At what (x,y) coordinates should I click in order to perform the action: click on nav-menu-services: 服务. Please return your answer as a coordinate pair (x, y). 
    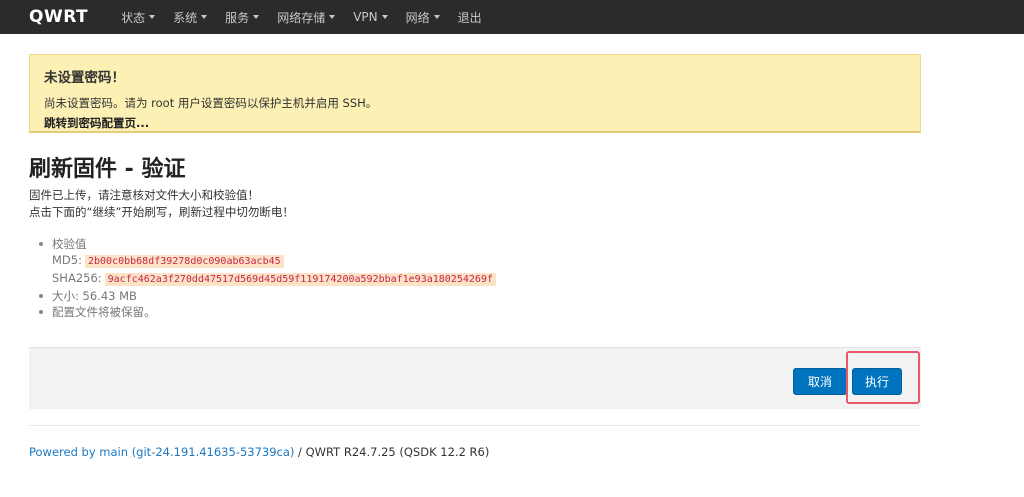
    Looking at the image, I should click on (242, 17).